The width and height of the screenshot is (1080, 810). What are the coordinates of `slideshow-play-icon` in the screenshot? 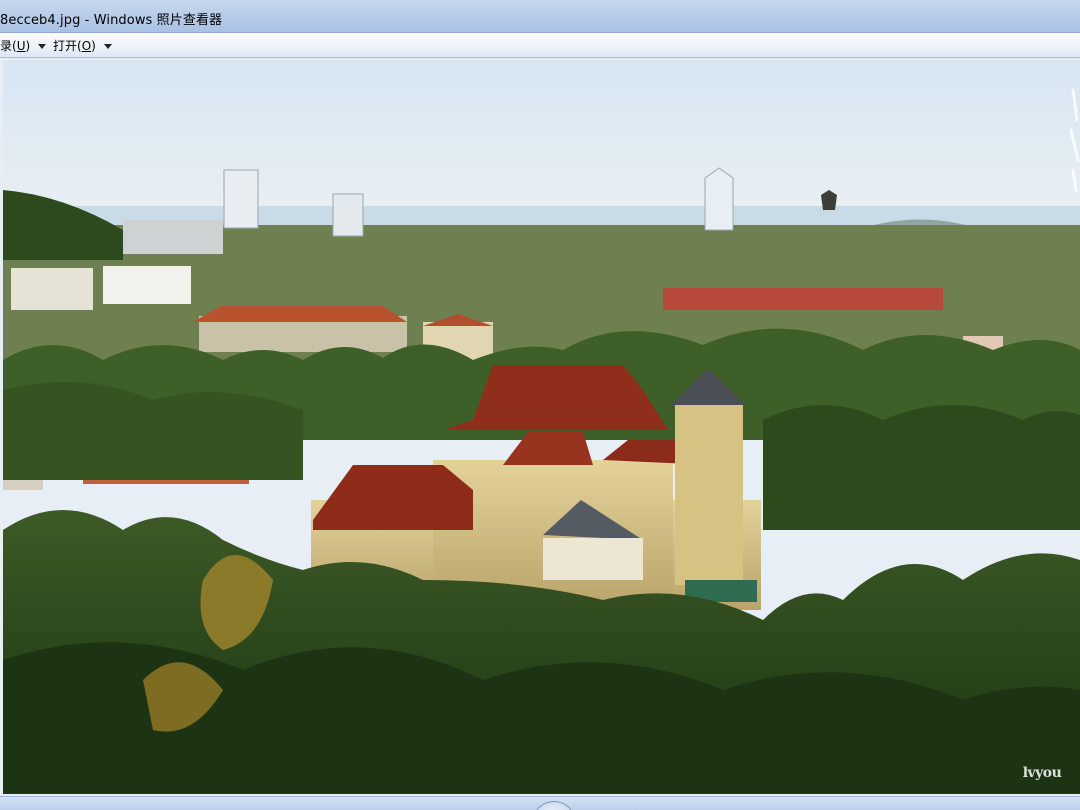 It's located at (554, 805).